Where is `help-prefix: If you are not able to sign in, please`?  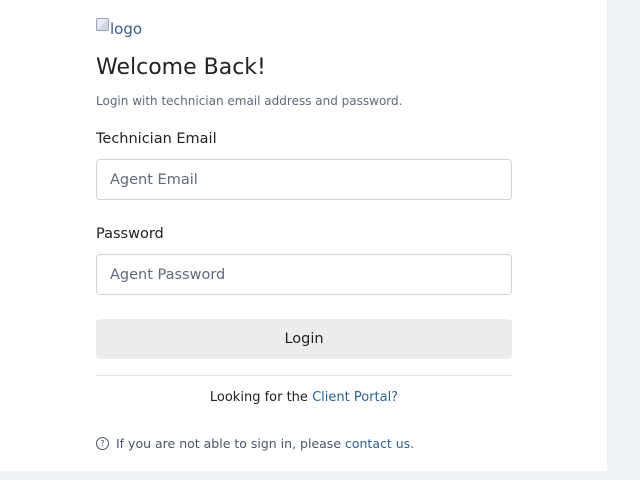
help-prefix: If you are not able to sign in, please is located at coordinates (230, 443).